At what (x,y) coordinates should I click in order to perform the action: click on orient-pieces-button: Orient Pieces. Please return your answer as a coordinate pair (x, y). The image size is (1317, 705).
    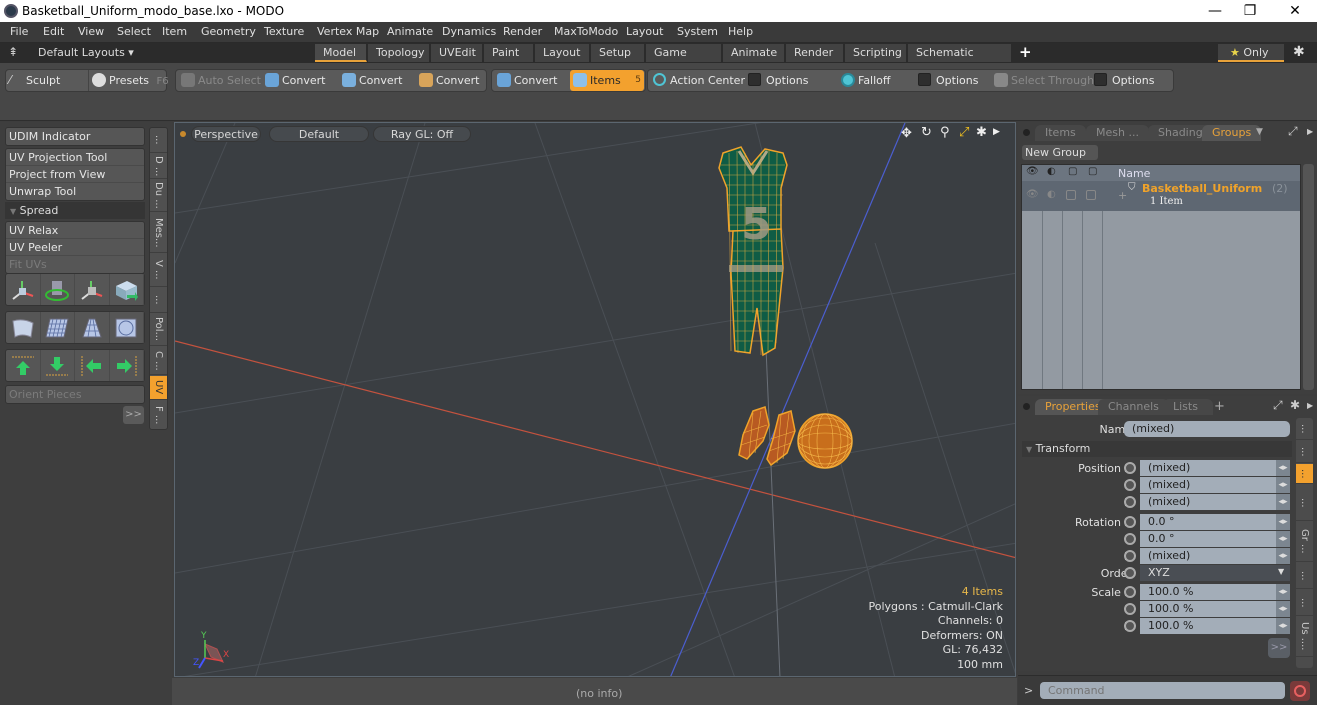
    Looking at the image, I should click on (75, 394).